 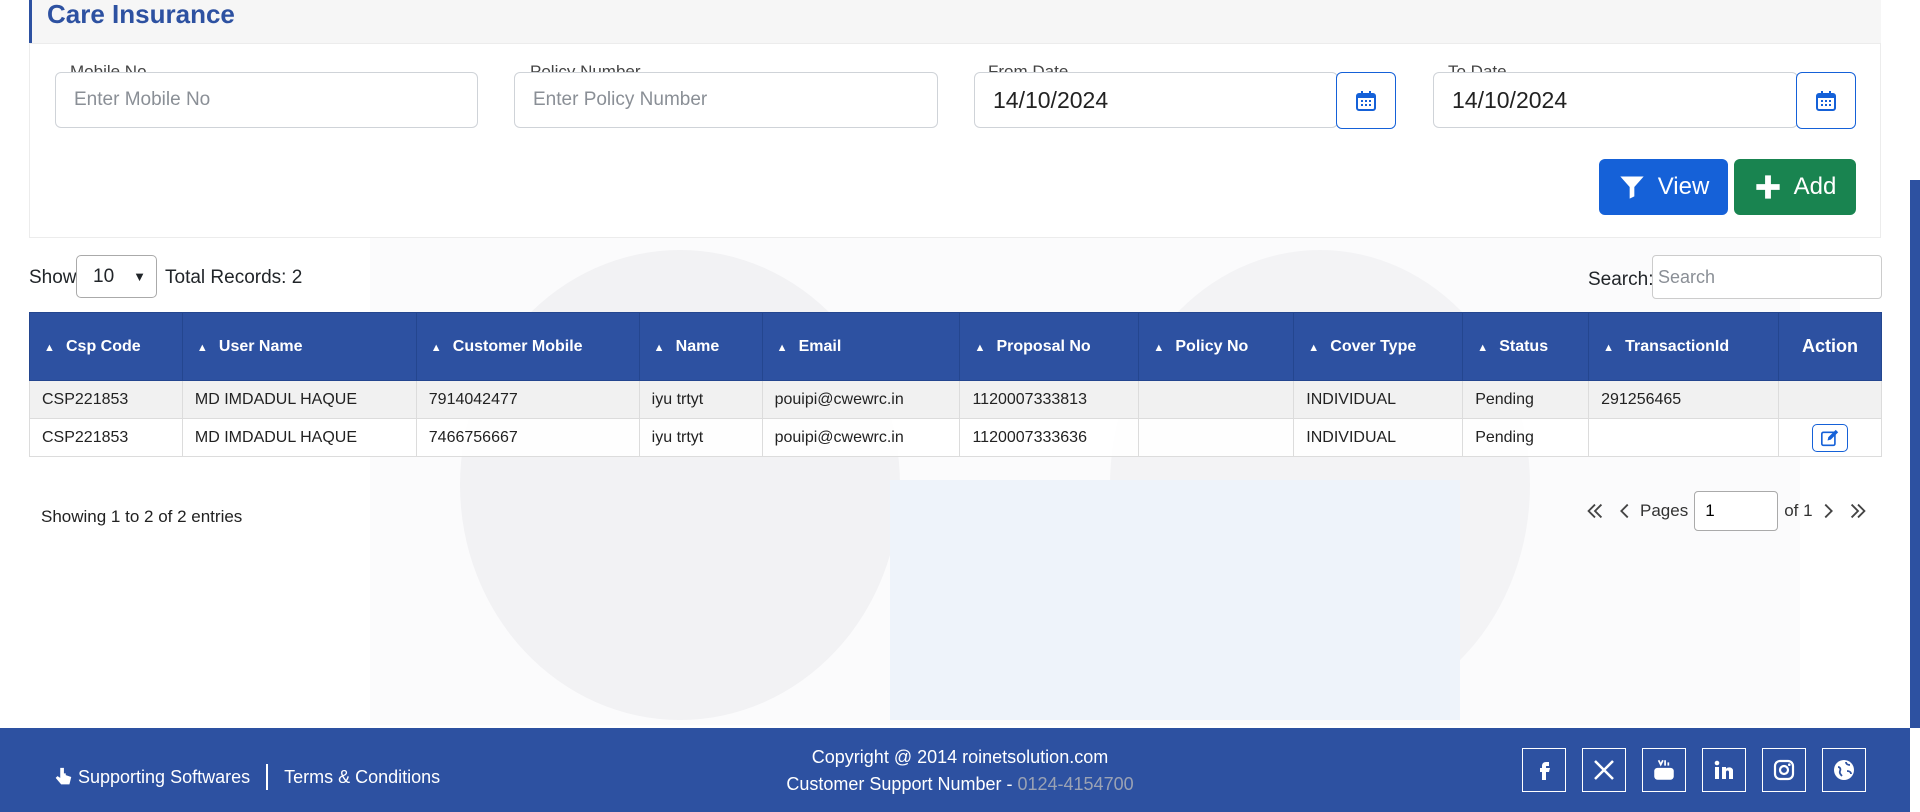 I want to click on column-header-name: ▲︎ Name, so click(x=700, y=346).